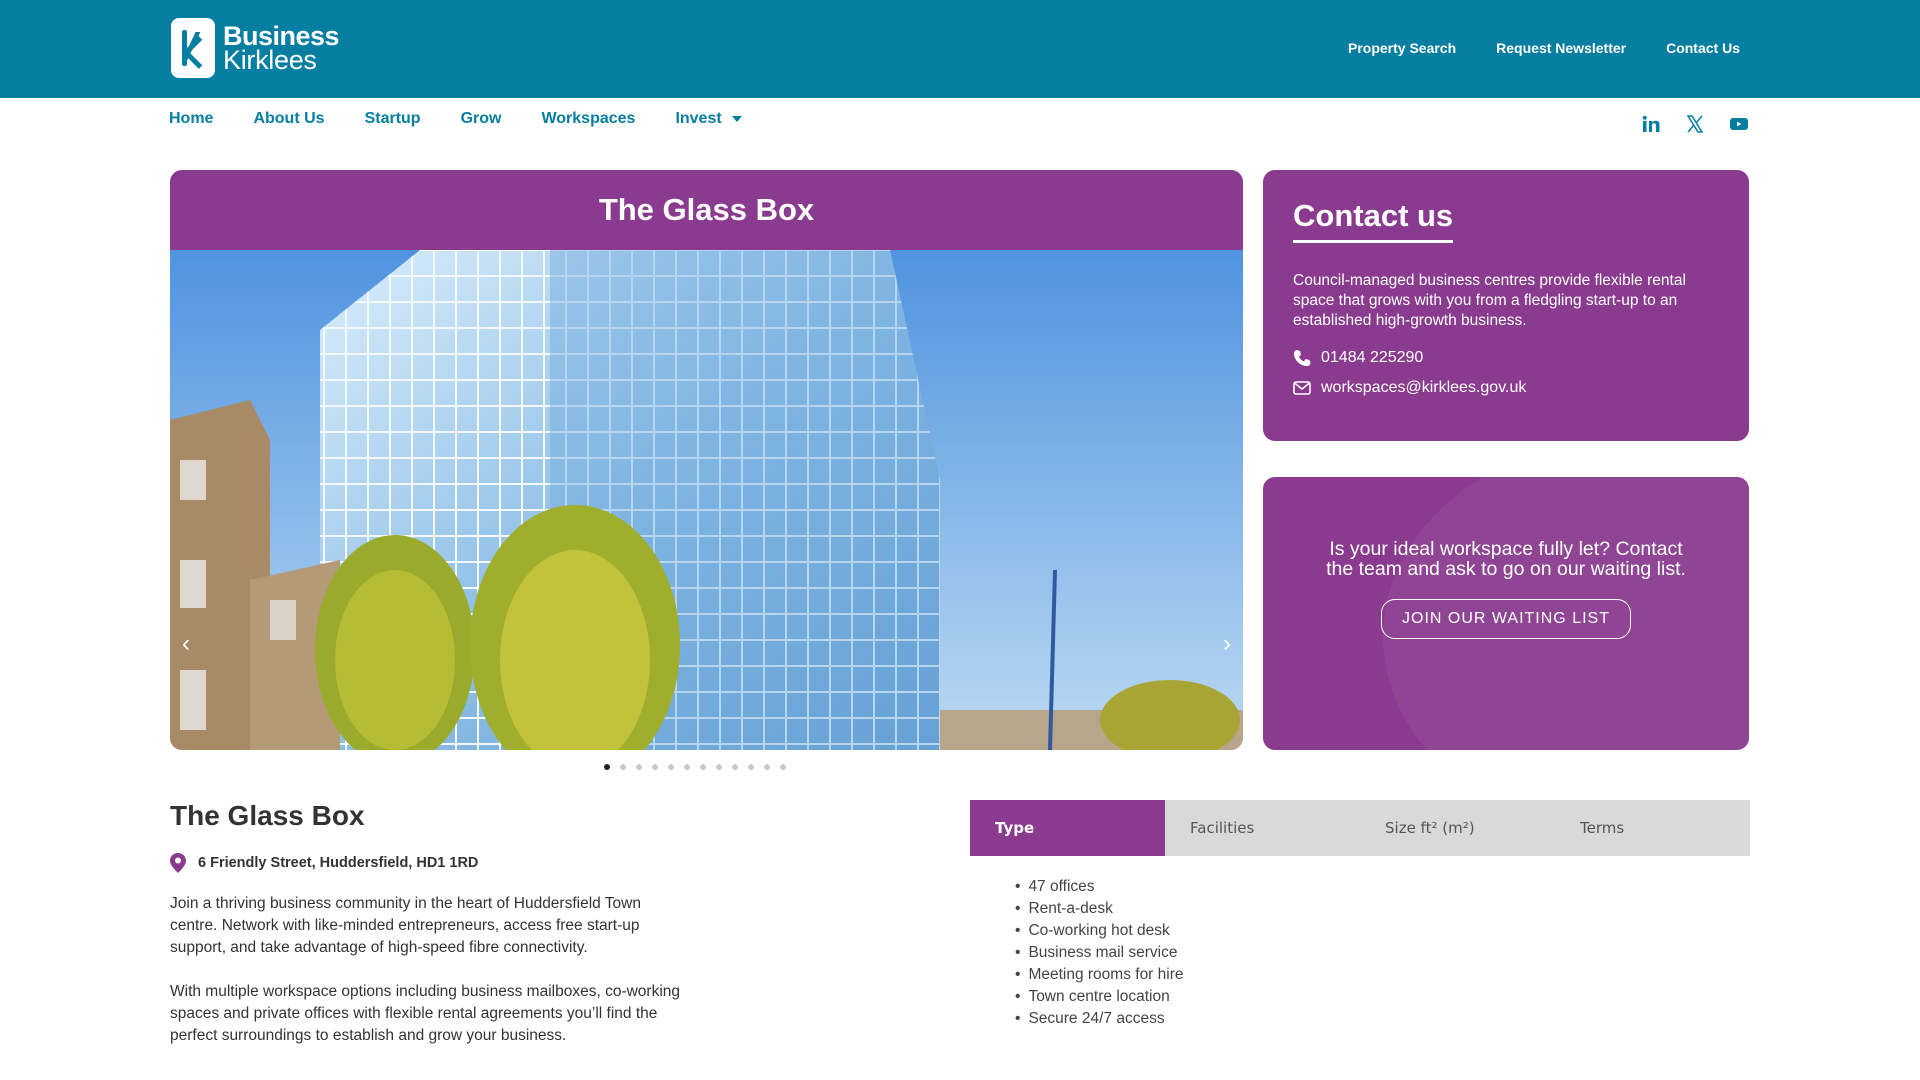 This screenshot has width=1920, height=1080. What do you see at coordinates (588, 119) in the screenshot?
I see `nav-workspaces: Workspaces` at bounding box center [588, 119].